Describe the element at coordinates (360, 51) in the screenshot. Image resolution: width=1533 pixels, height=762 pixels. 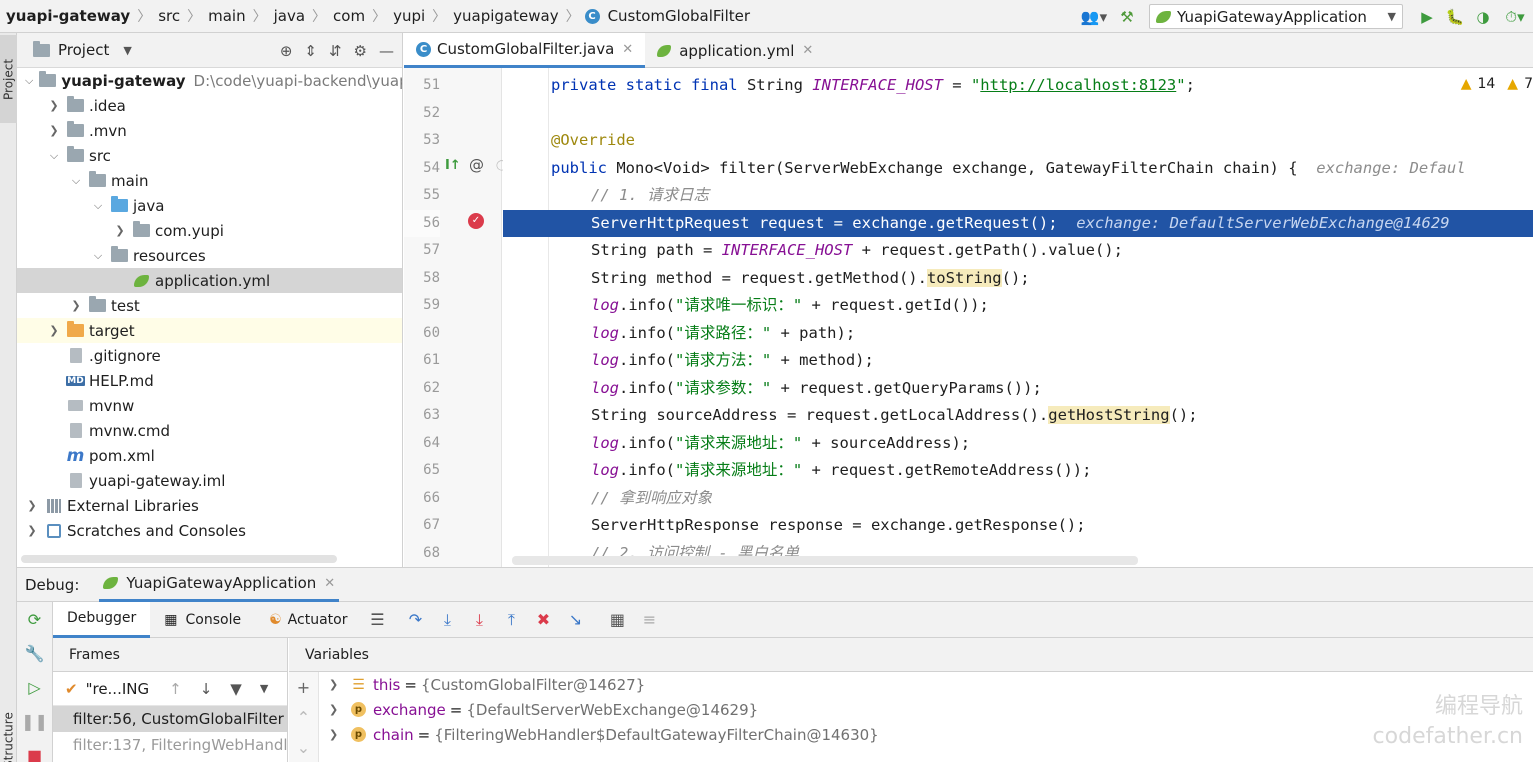
I see `gear-icon: ⚙` at that location.